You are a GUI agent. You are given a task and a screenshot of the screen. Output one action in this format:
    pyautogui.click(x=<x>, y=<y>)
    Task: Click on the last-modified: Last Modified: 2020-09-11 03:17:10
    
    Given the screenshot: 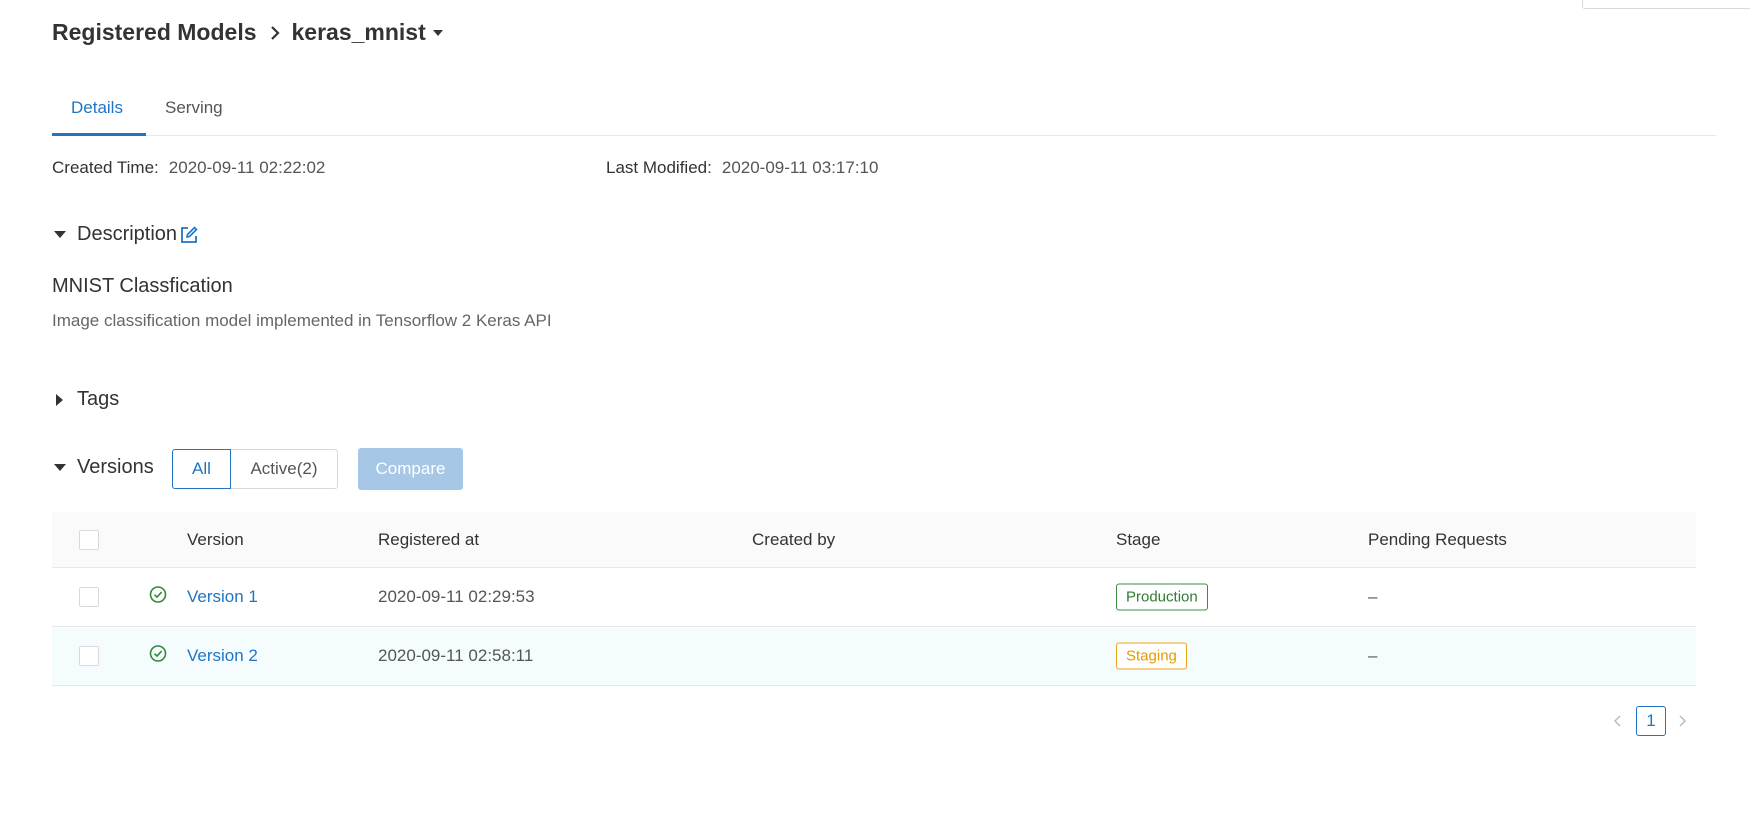 What is the action you would take?
    pyautogui.click(x=742, y=168)
    